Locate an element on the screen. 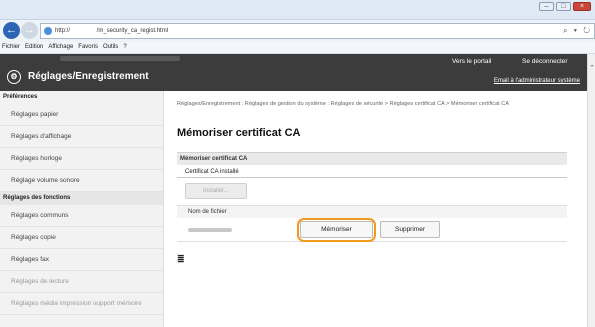 This screenshot has width=595, height=327. minimize-icon: – is located at coordinates (546, 6).